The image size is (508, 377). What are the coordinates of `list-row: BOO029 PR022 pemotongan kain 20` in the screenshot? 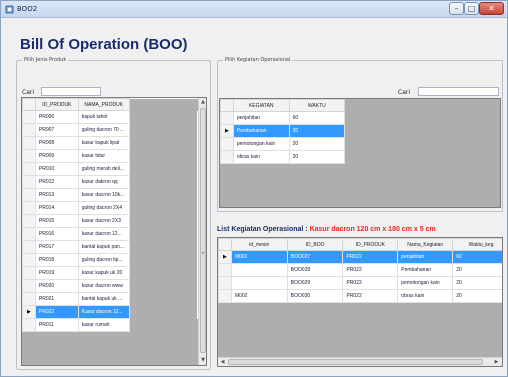 It's located at (360, 283).